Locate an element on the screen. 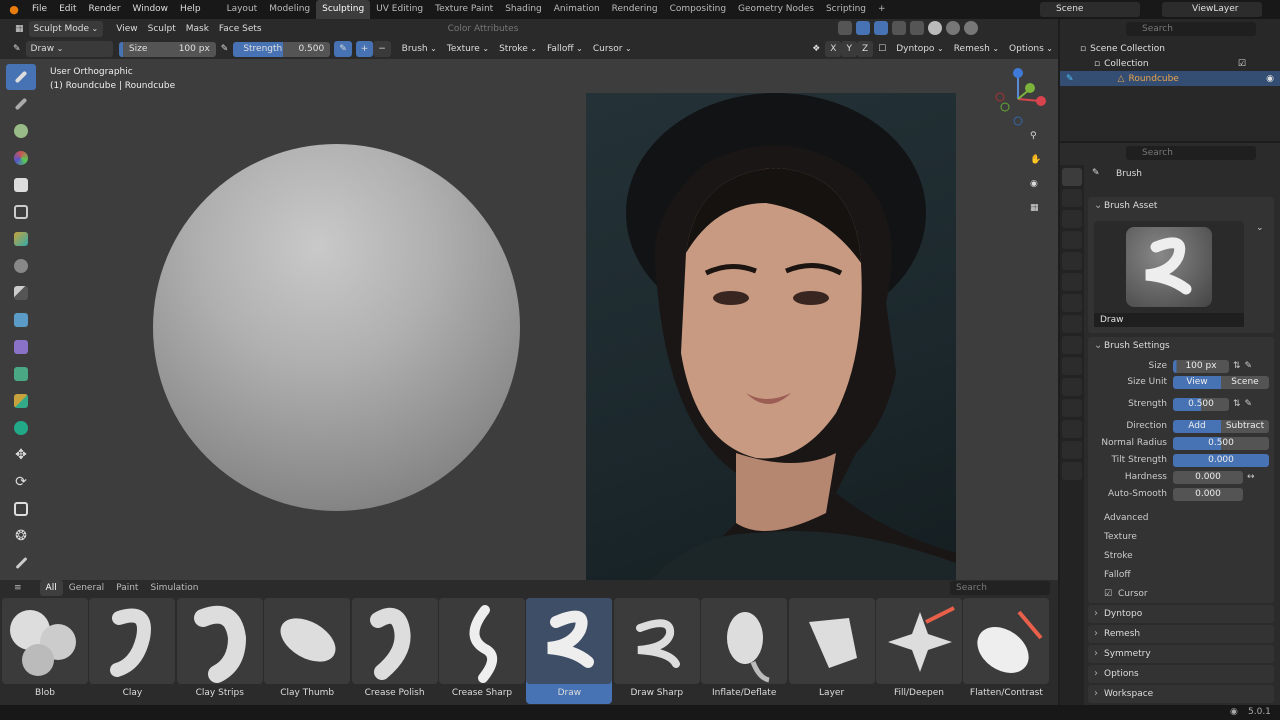  size-field: 100 px is located at coordinates (1201, 366).